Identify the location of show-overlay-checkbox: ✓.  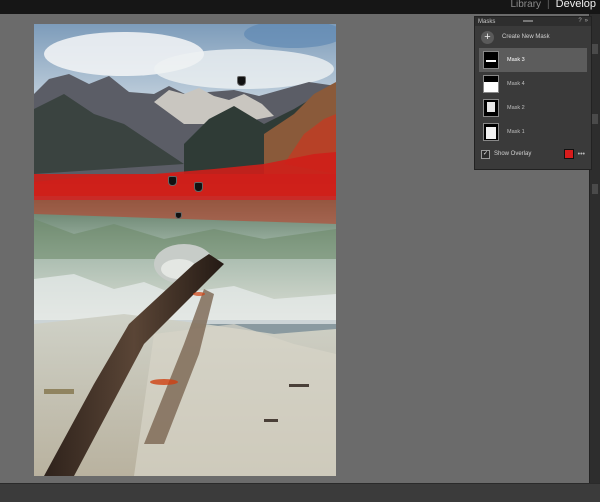
(485, 154).